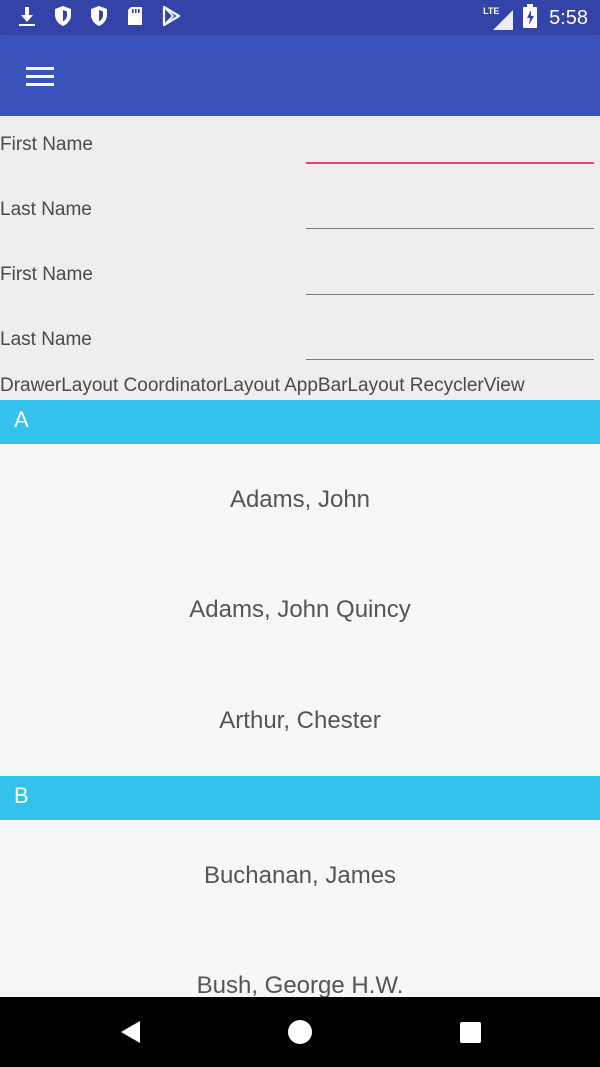 Image resolution: width=600 pixels, height=1067 pixels. I want to click on home-button, so click(300, 1032).